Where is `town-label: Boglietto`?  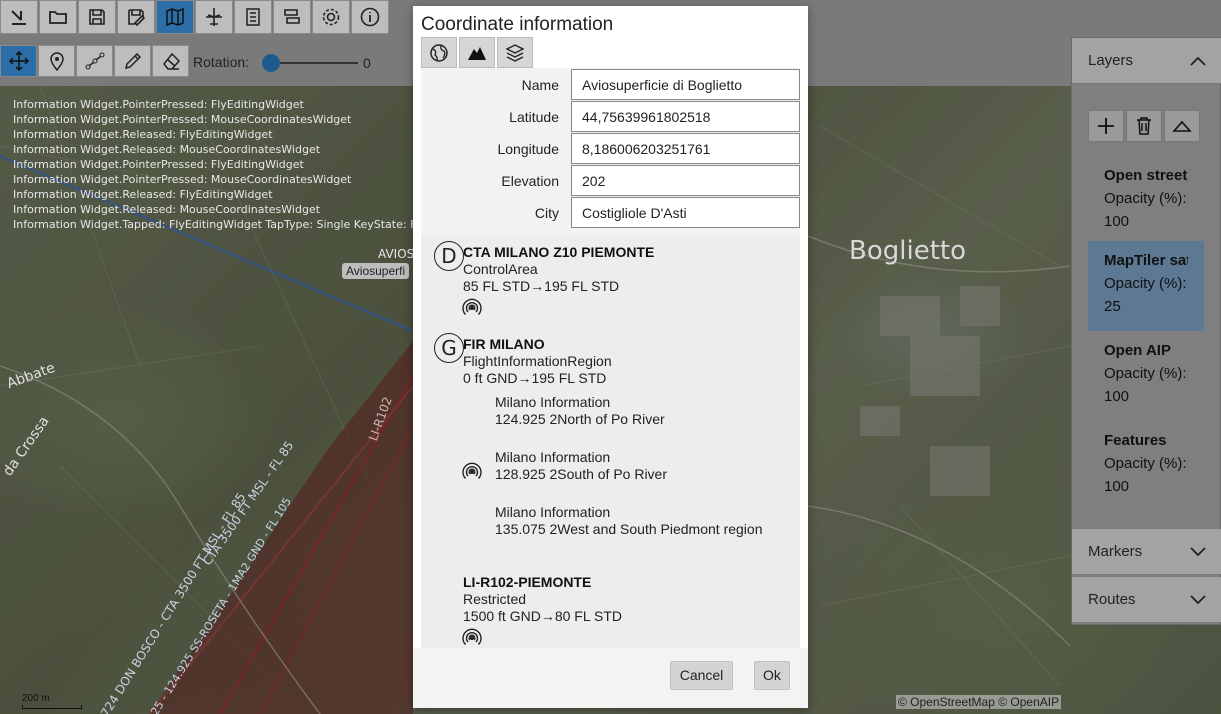 town-label: Boglietto is located at coordinates (907, 251).